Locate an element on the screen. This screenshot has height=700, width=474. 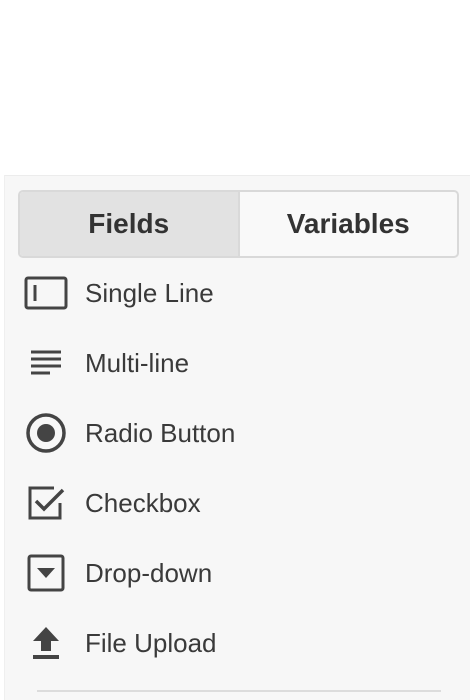
field-item-label: Radio Button is located at coordinates (160, 432).